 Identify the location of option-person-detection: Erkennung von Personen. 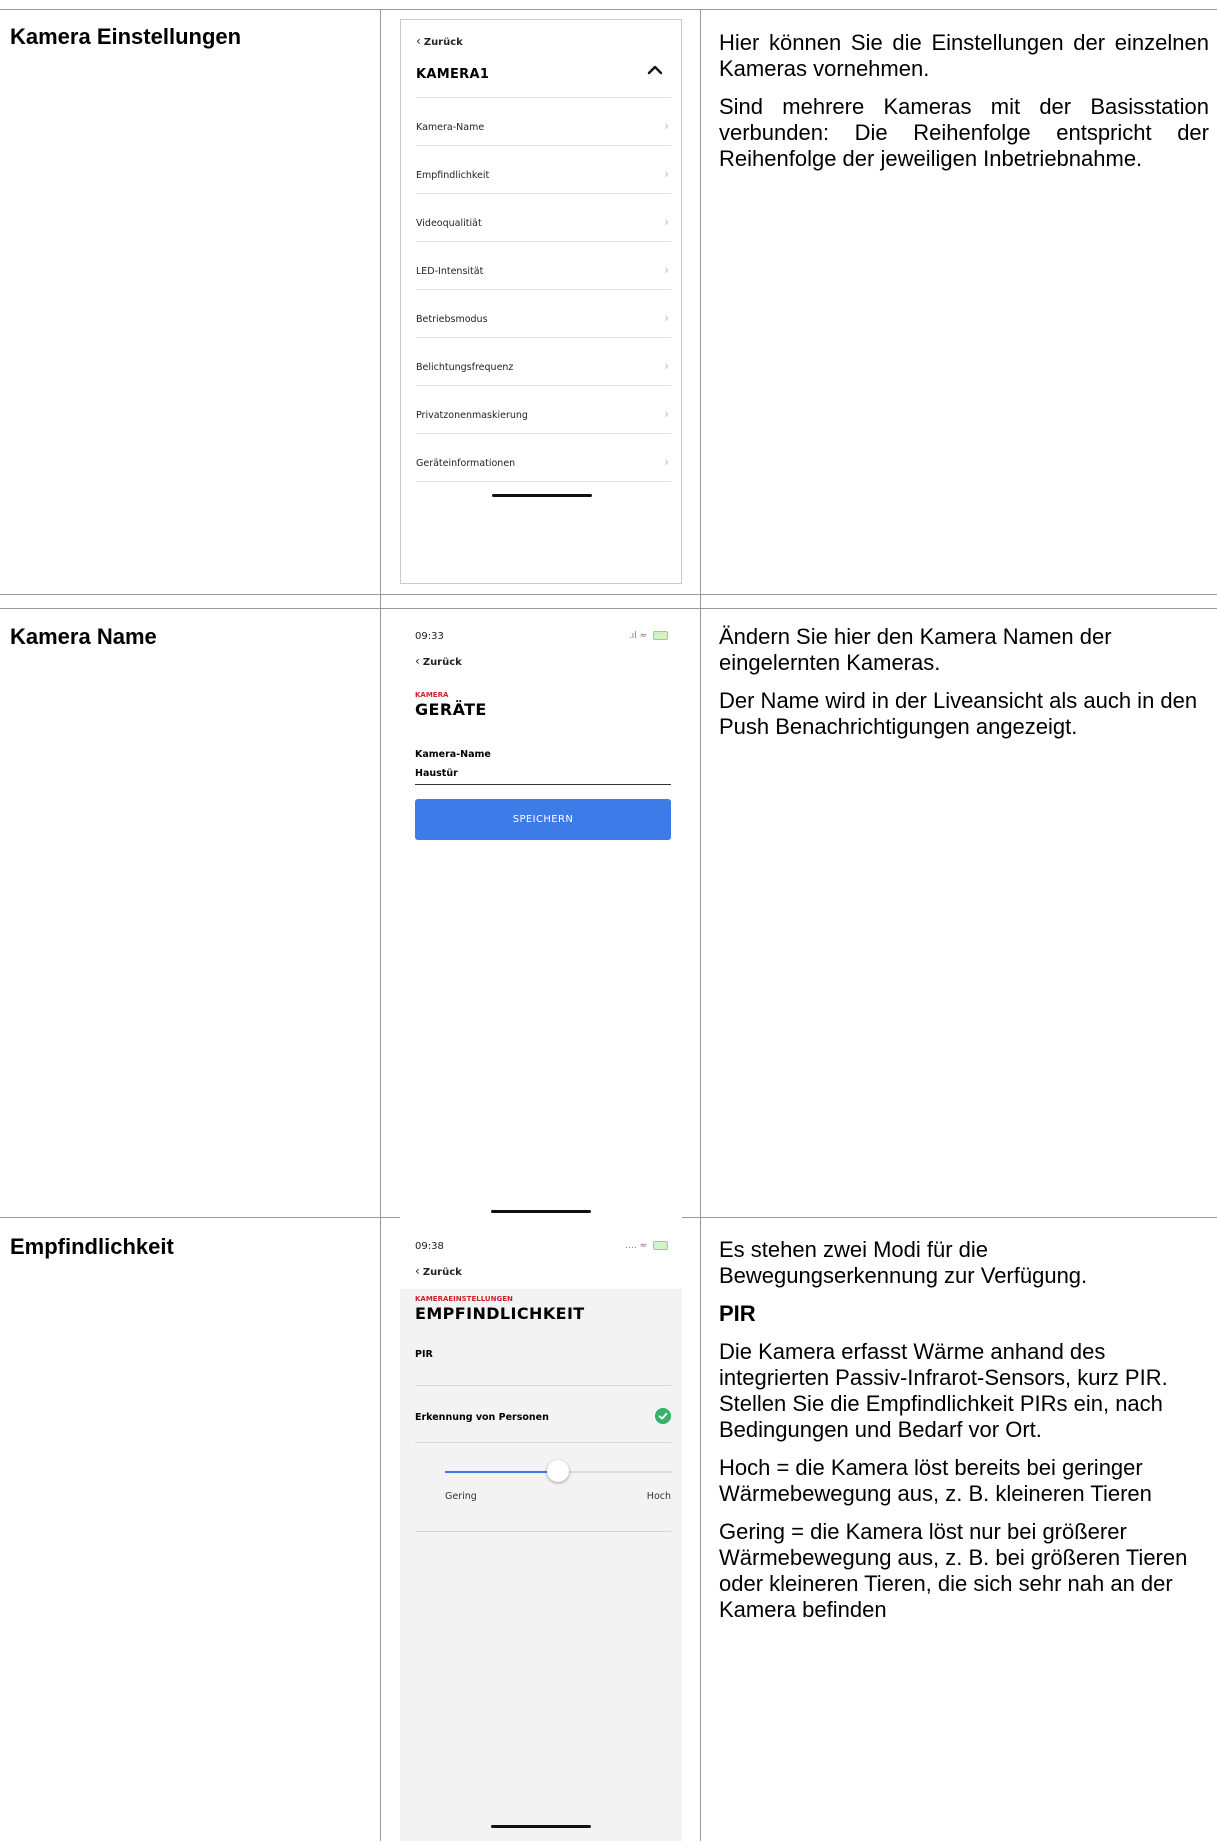
(482, 1417).